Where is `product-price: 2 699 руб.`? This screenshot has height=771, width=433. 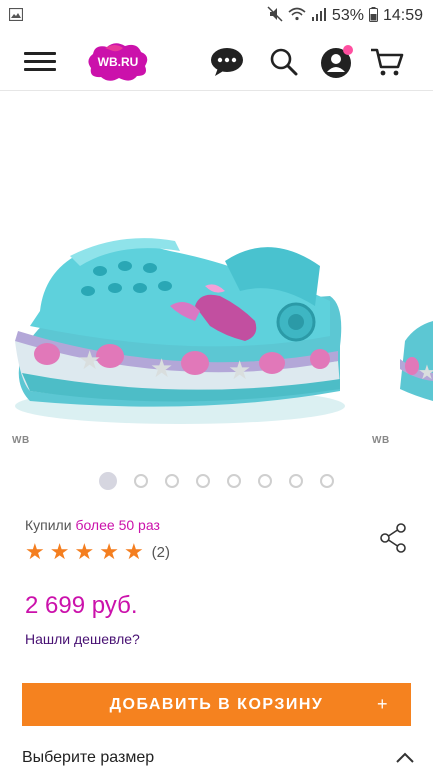
product-price: 2 699 руб. is located at coordinates (81, 605).